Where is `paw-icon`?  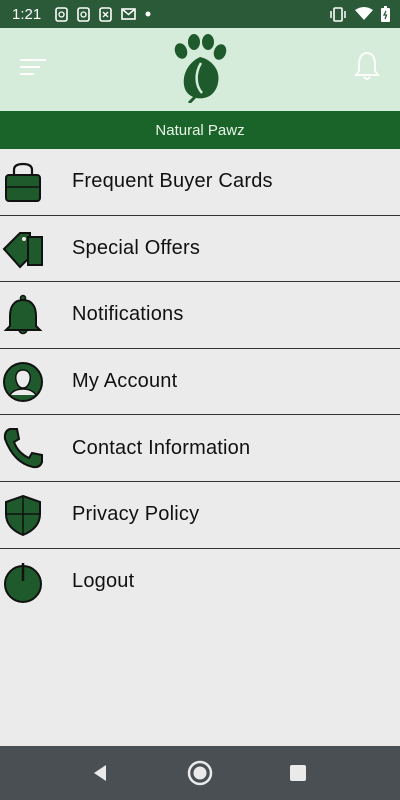 paw-icon is located at coordinates (200, 69).